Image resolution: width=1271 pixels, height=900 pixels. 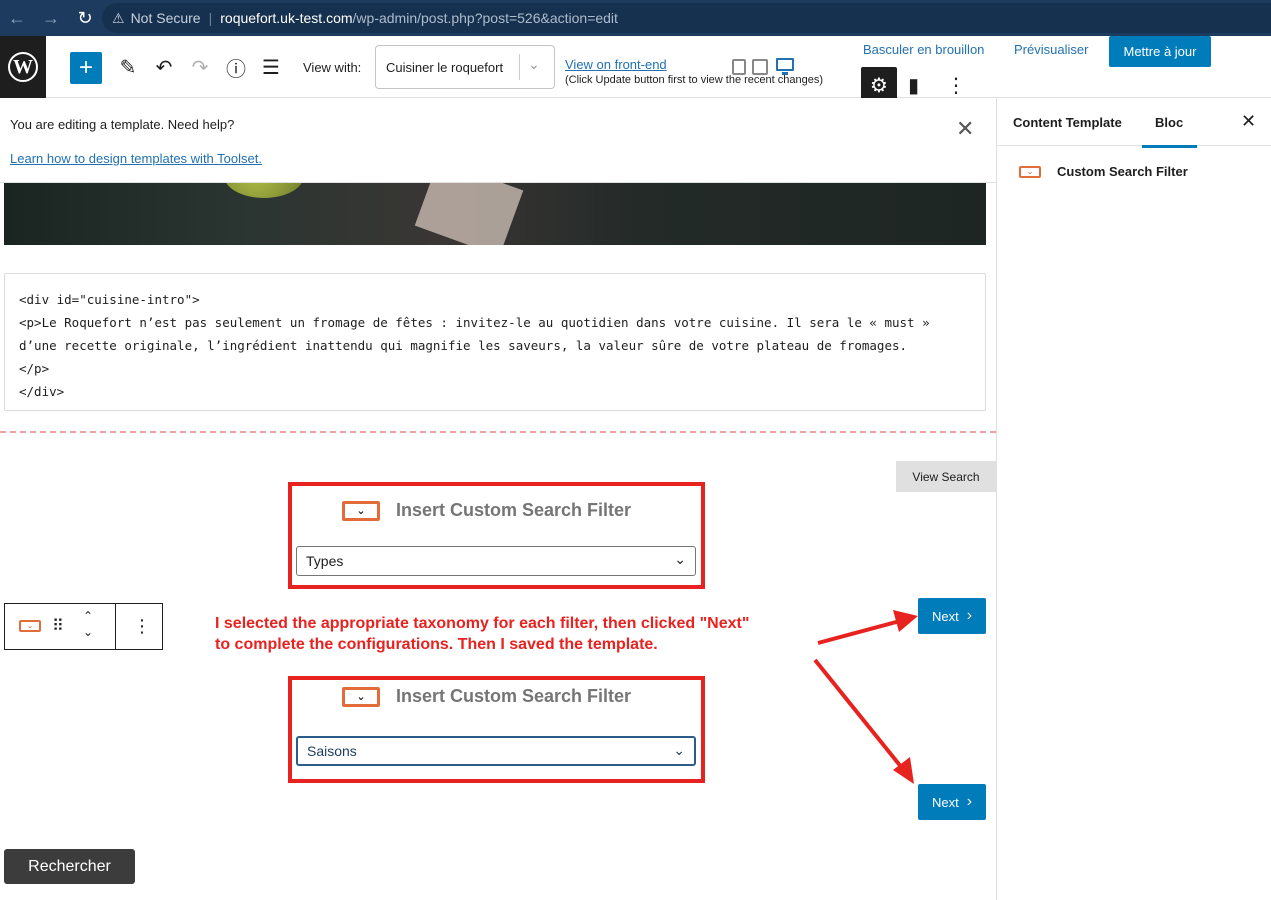 What do you see at coordinates (519, 67) in the screenshot?
I see `select-divider` at bounding box center [519, 67].